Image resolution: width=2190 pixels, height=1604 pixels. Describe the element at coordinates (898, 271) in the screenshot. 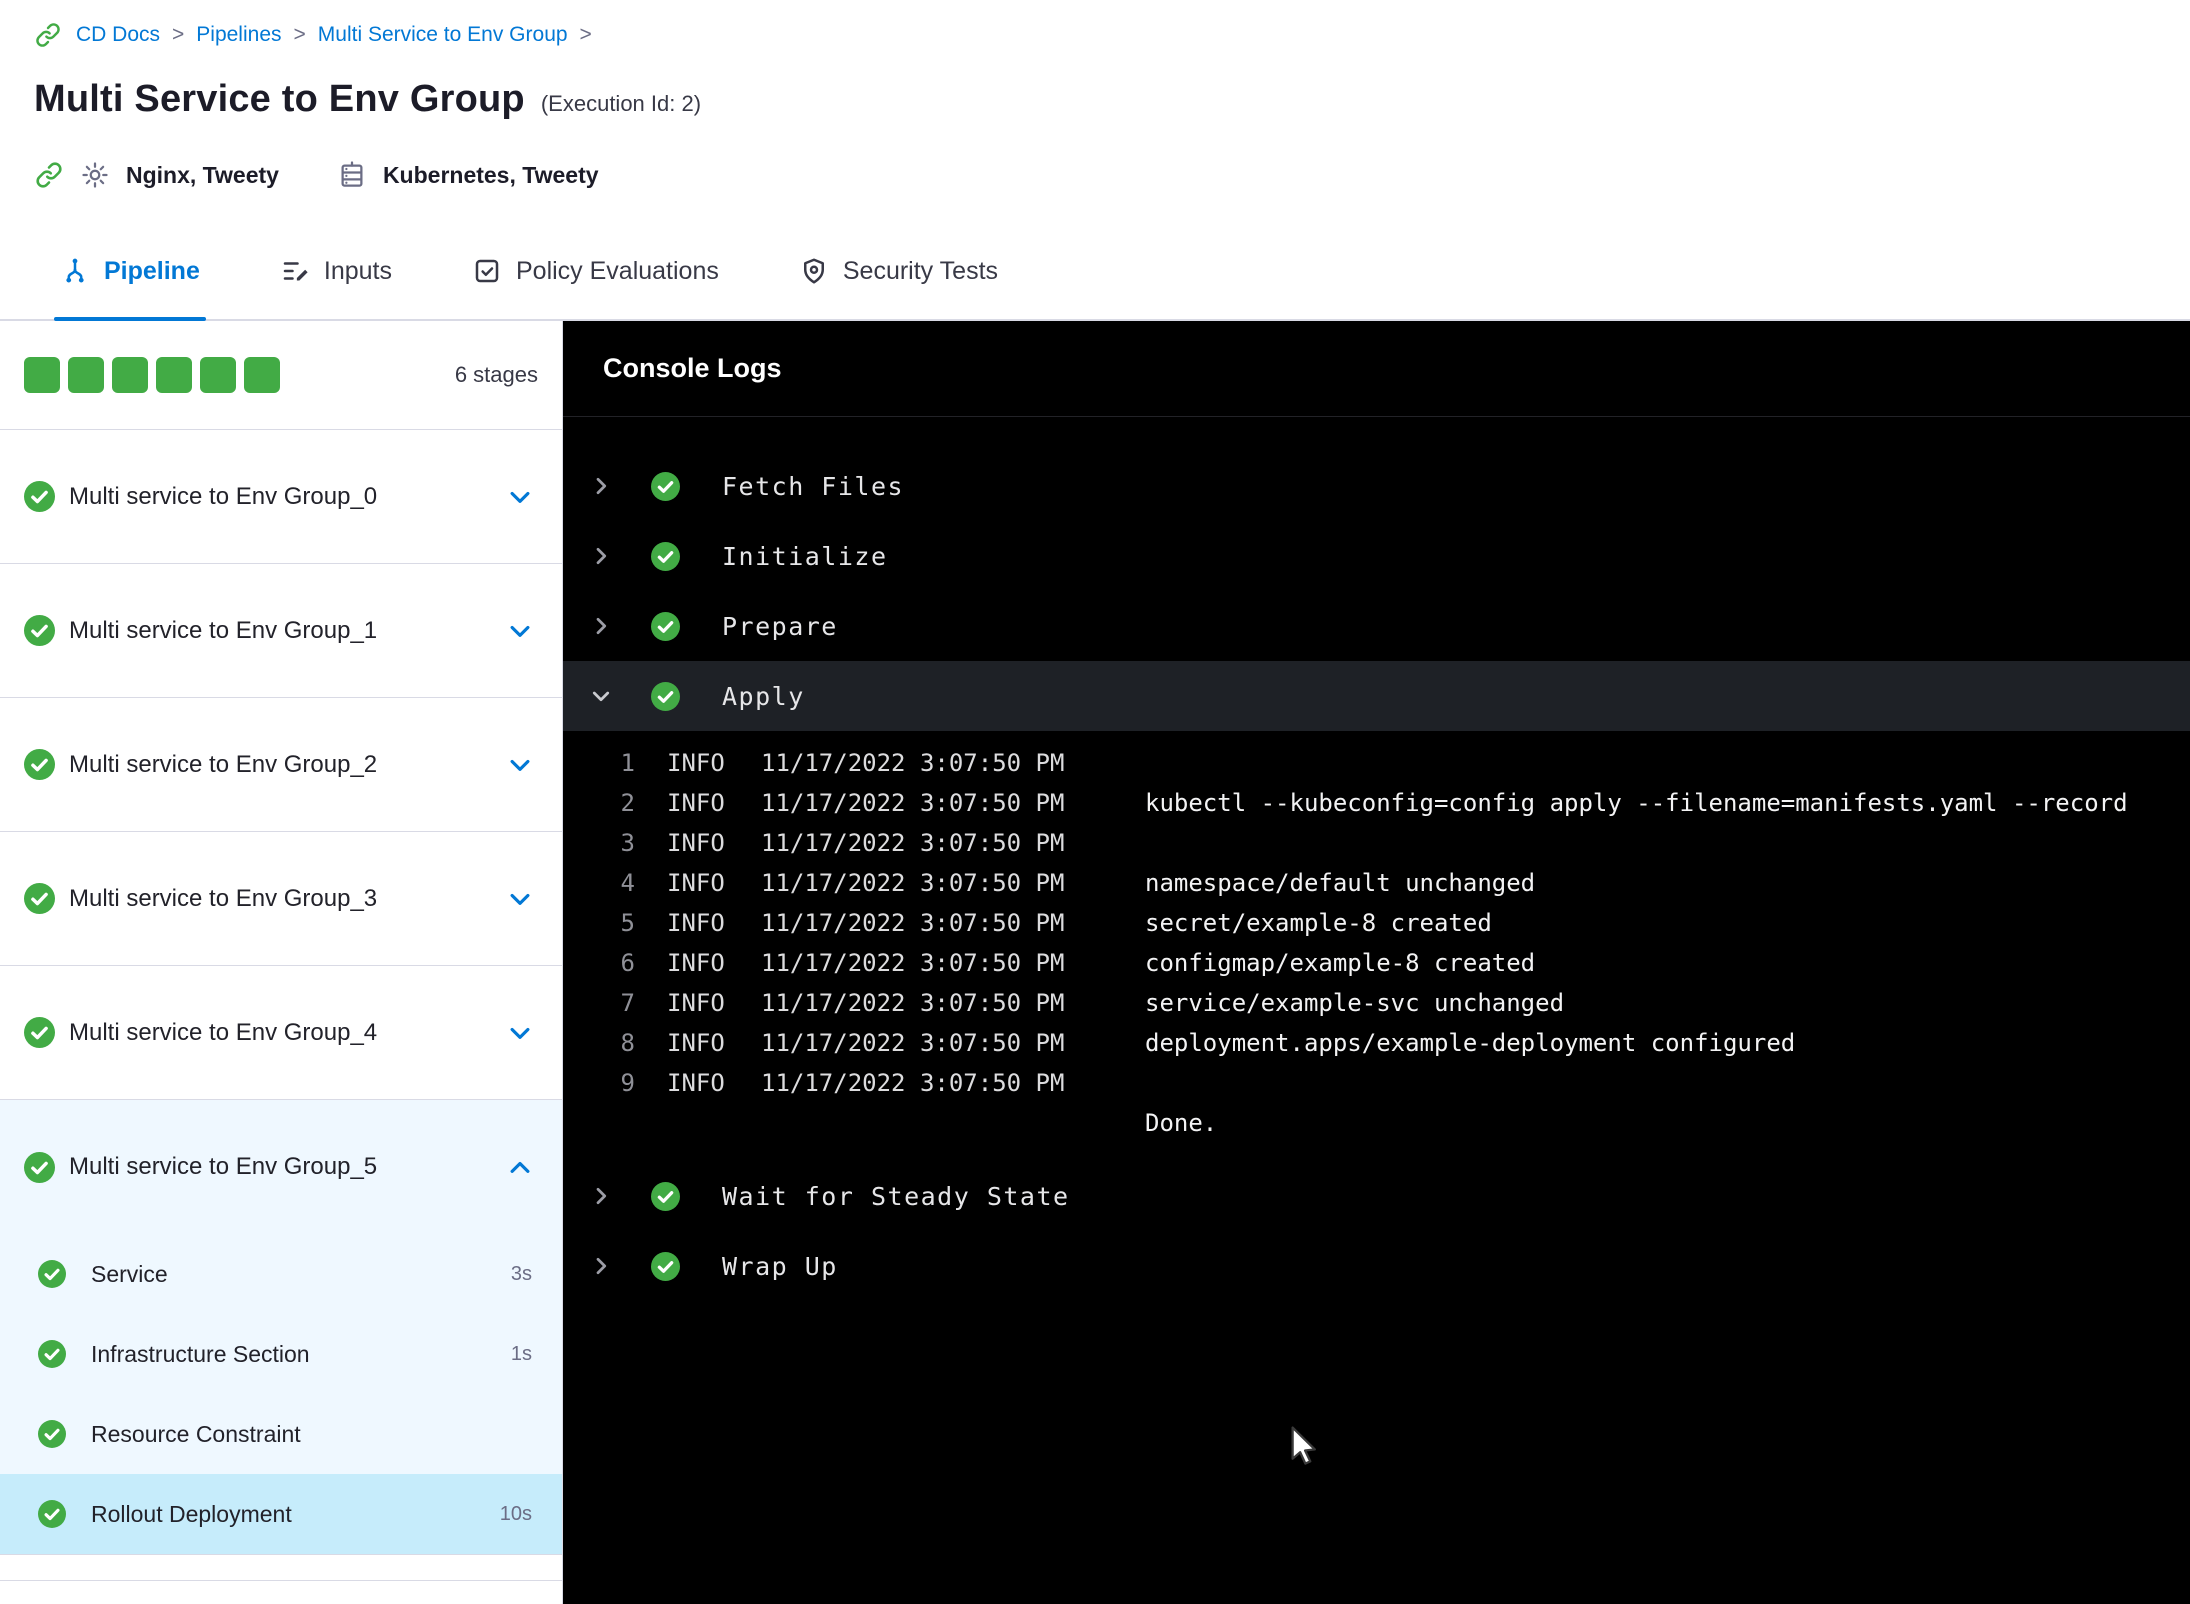

I see `tab-security-tests: Security Tests` at that location.